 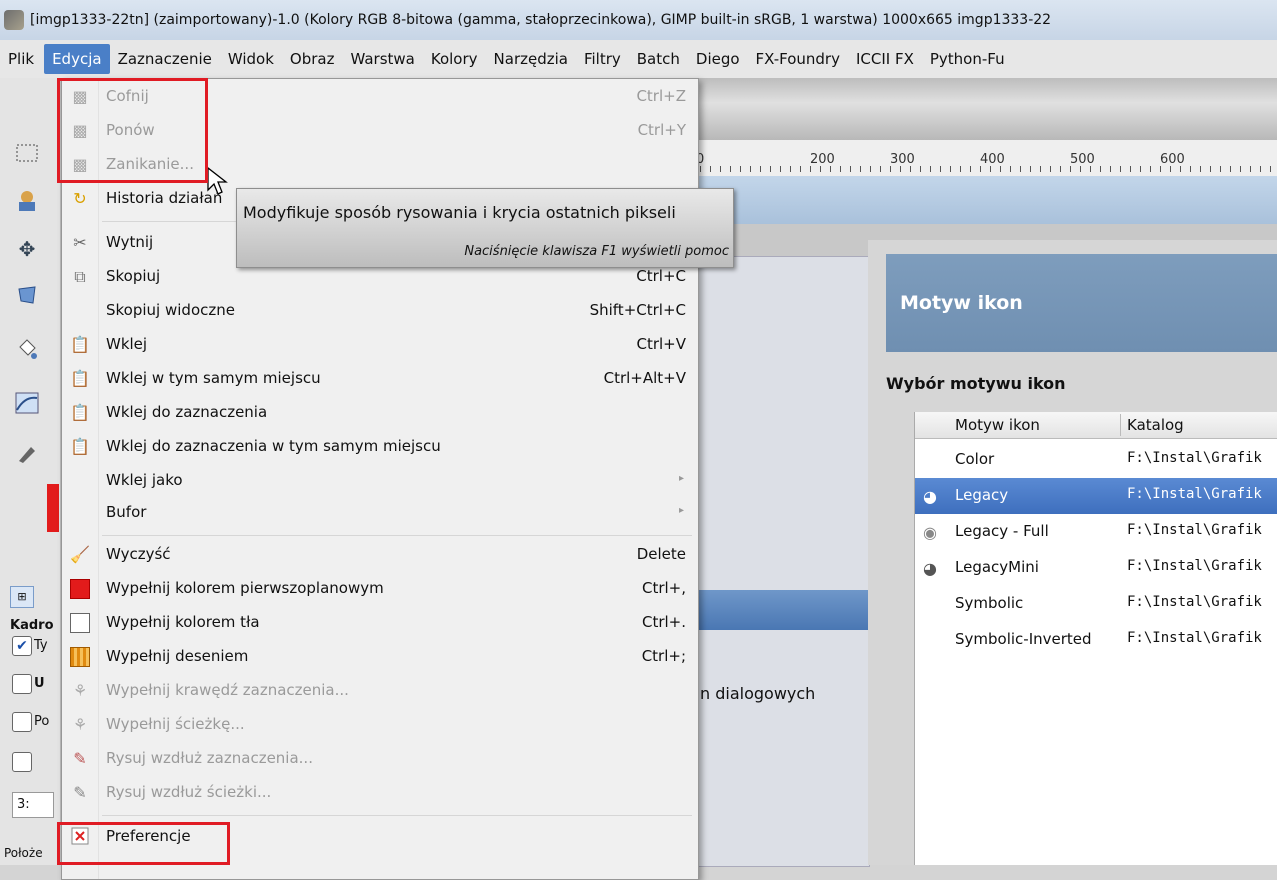 I want to click on stroke-path-icon: ✎, so click(x=80, y=792).